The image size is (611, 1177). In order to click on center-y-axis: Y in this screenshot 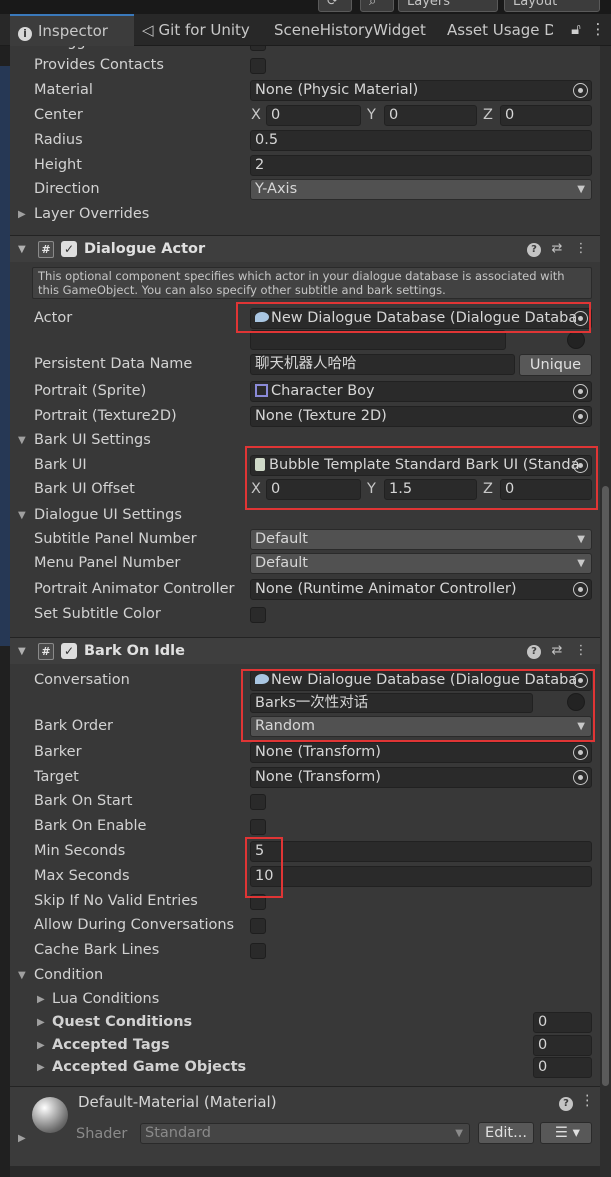, I will do `click(371, 115)`.